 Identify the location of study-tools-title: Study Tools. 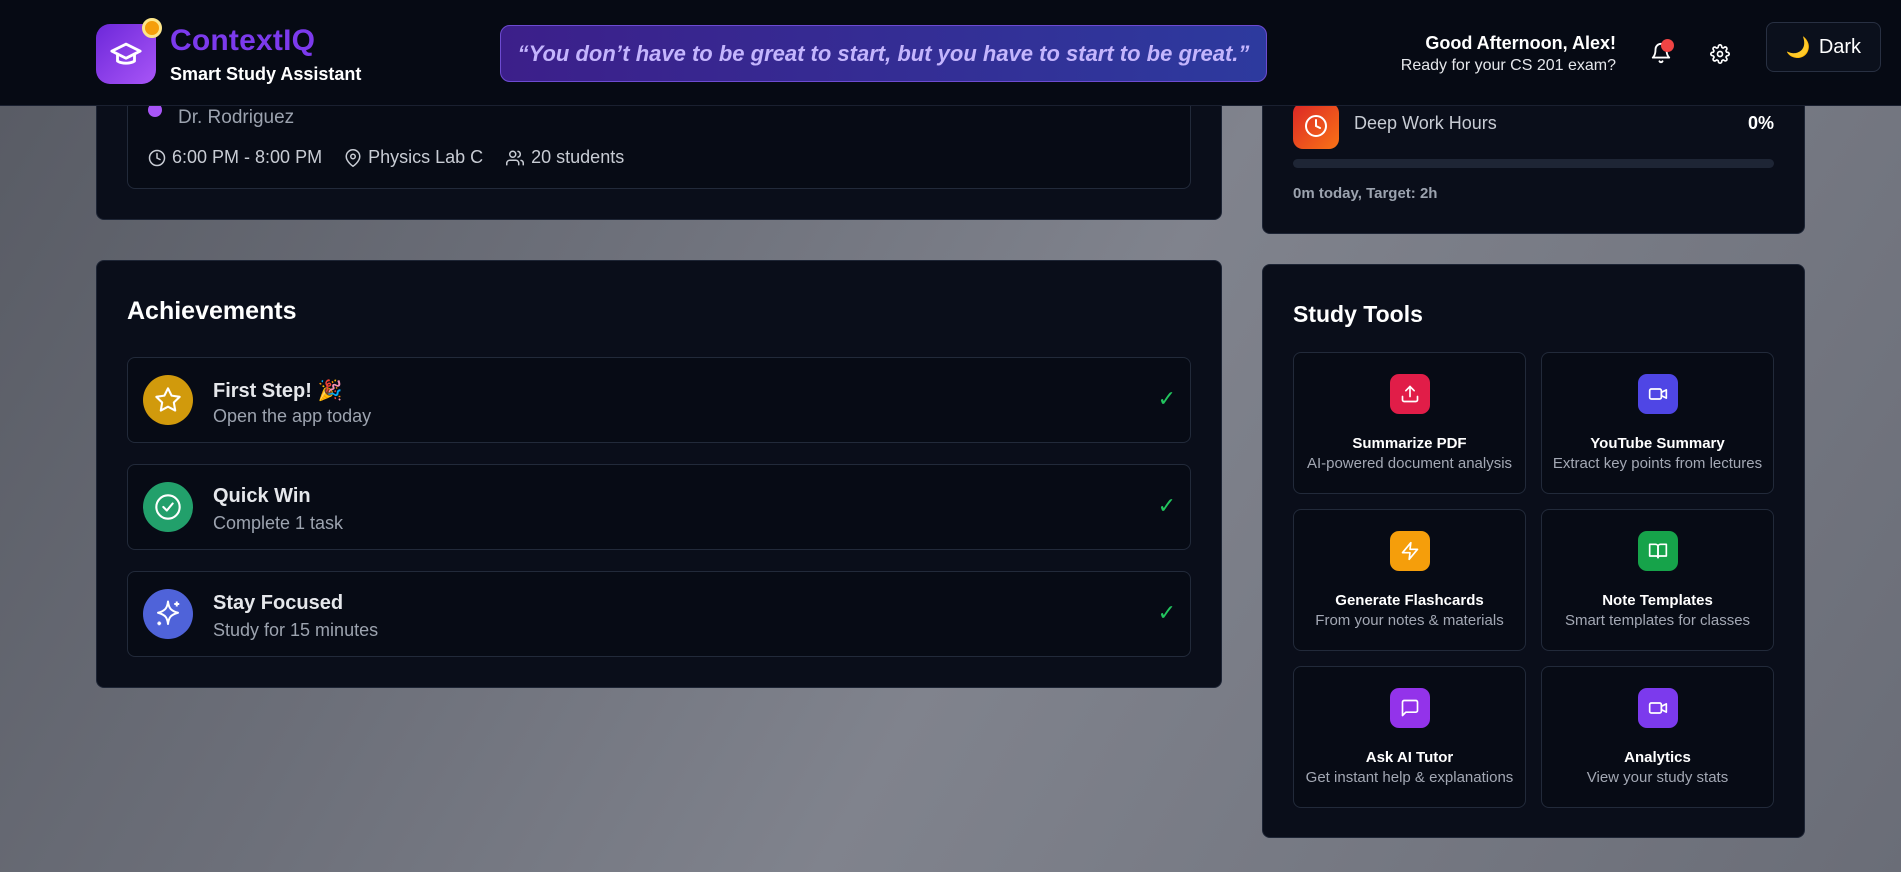
(1358, 314).